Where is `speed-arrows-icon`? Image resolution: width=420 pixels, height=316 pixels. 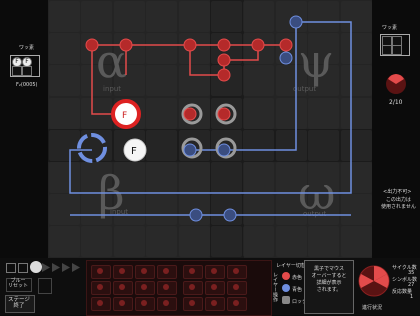 speed-arrows-icon is located at coordinates (62, 267).